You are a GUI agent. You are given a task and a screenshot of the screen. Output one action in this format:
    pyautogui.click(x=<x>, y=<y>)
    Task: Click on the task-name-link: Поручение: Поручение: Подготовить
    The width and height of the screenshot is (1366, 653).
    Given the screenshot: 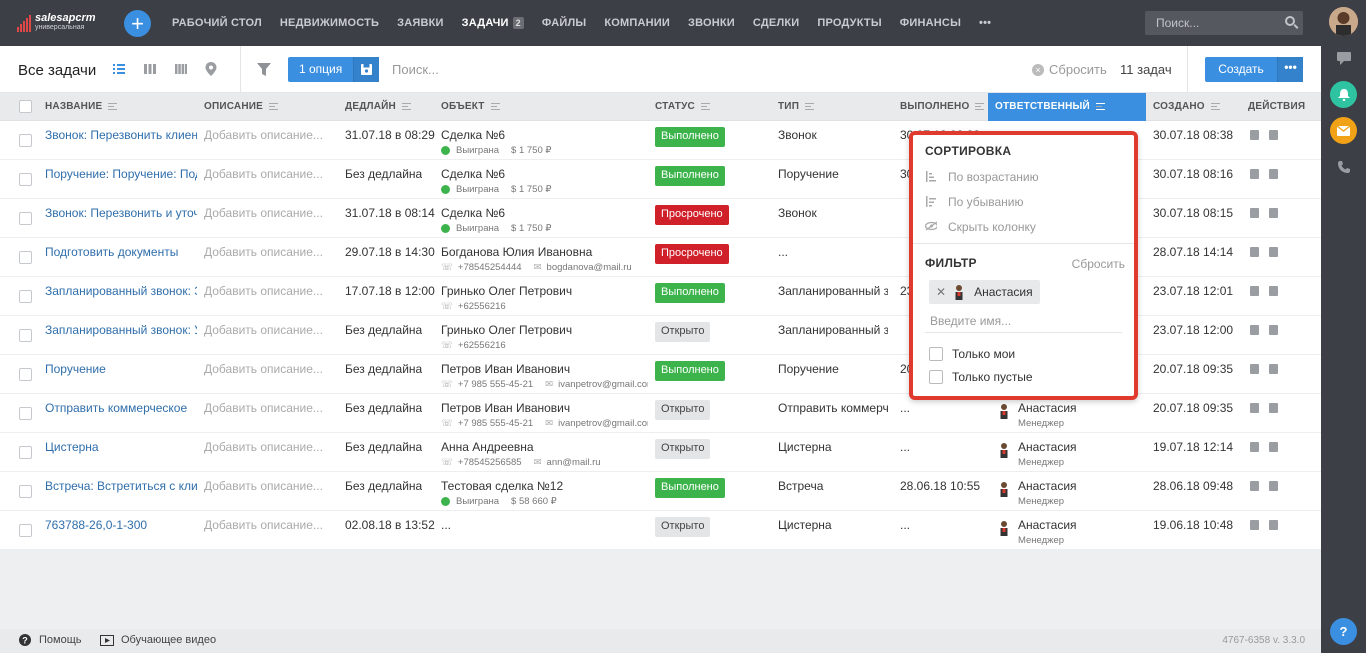 What is the action you would take?
    pyautogui.click(x=121, y=174)
    